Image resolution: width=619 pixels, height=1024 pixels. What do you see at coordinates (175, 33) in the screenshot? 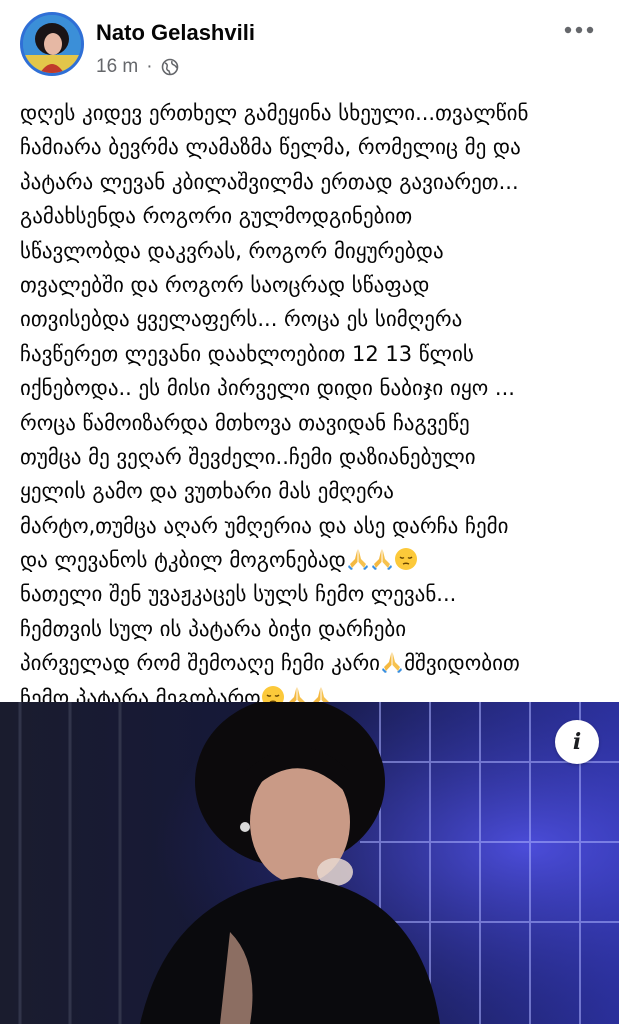
I see `author-name: Nato Gelashvili` at bounding box center [175, 33].